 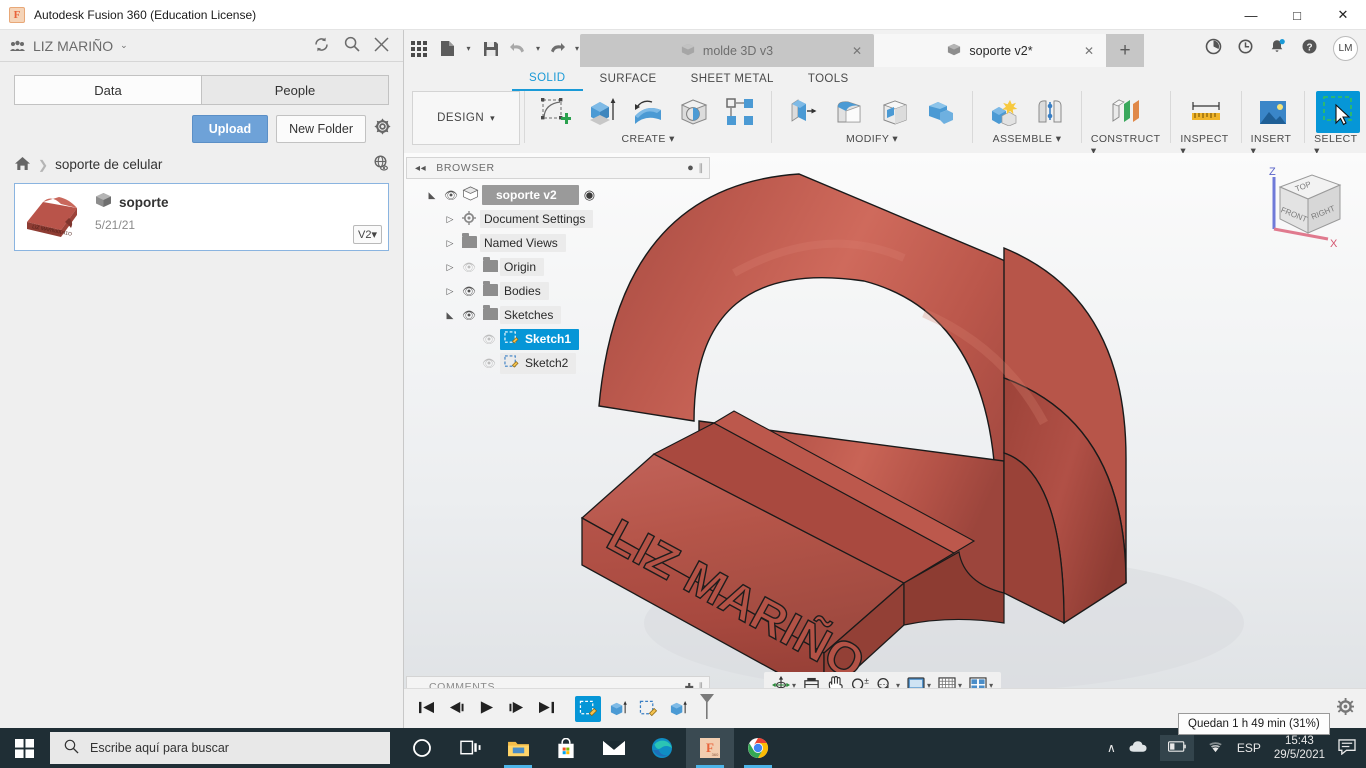 I want to click on tree-node-sketch1: 👁 Sketch1, so click(x=558, y=339).